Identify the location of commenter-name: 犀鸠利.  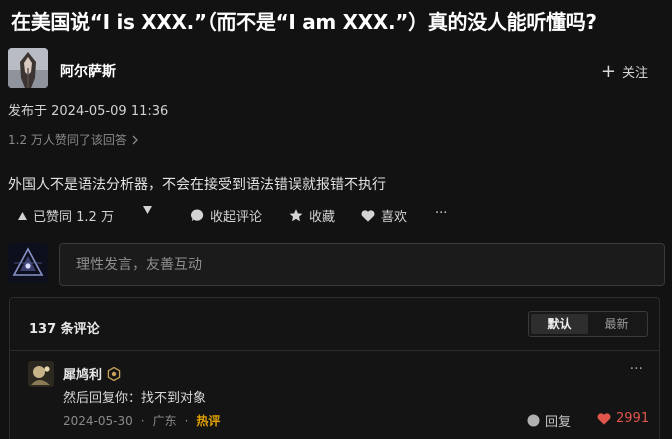
(82, 373).